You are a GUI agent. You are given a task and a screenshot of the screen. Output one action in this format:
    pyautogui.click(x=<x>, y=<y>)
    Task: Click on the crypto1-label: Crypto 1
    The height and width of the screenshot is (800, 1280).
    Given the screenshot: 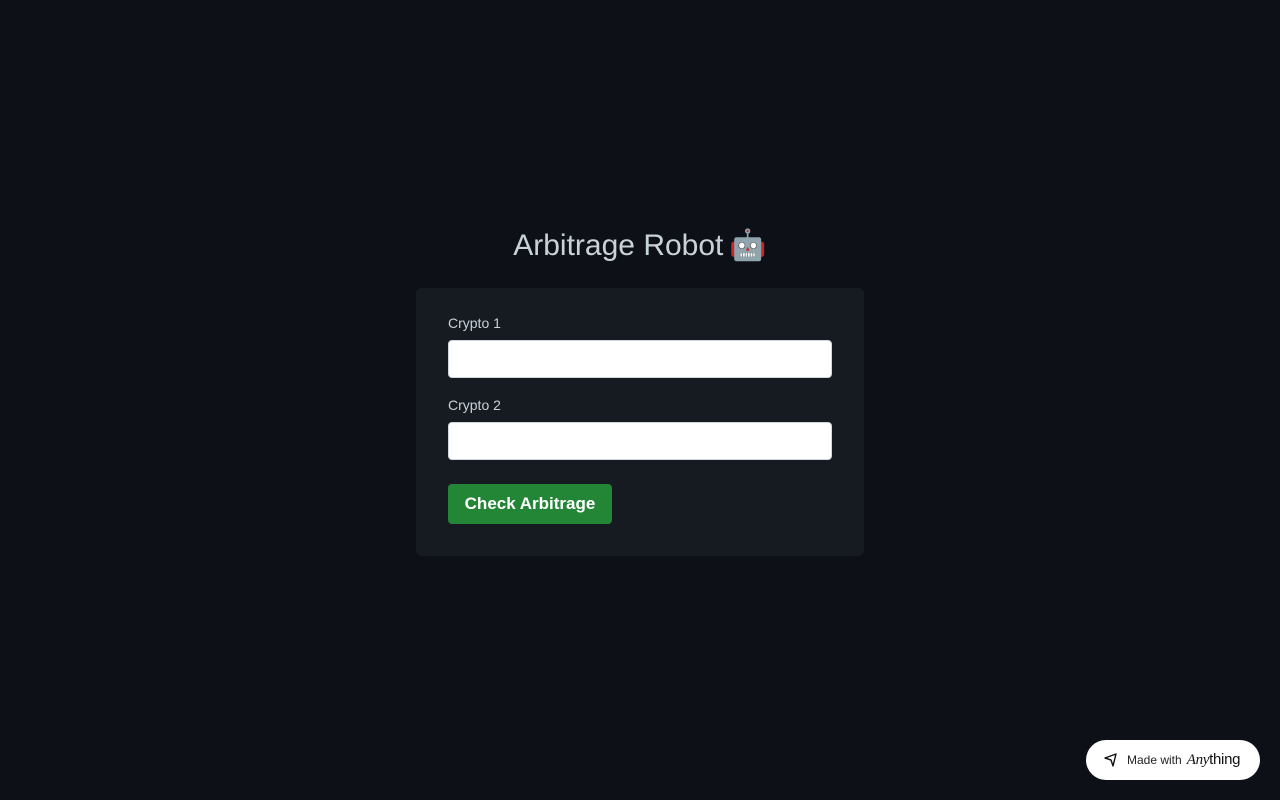 What is the action you would take?
    pyautogui.click(x=474, y=323)
    